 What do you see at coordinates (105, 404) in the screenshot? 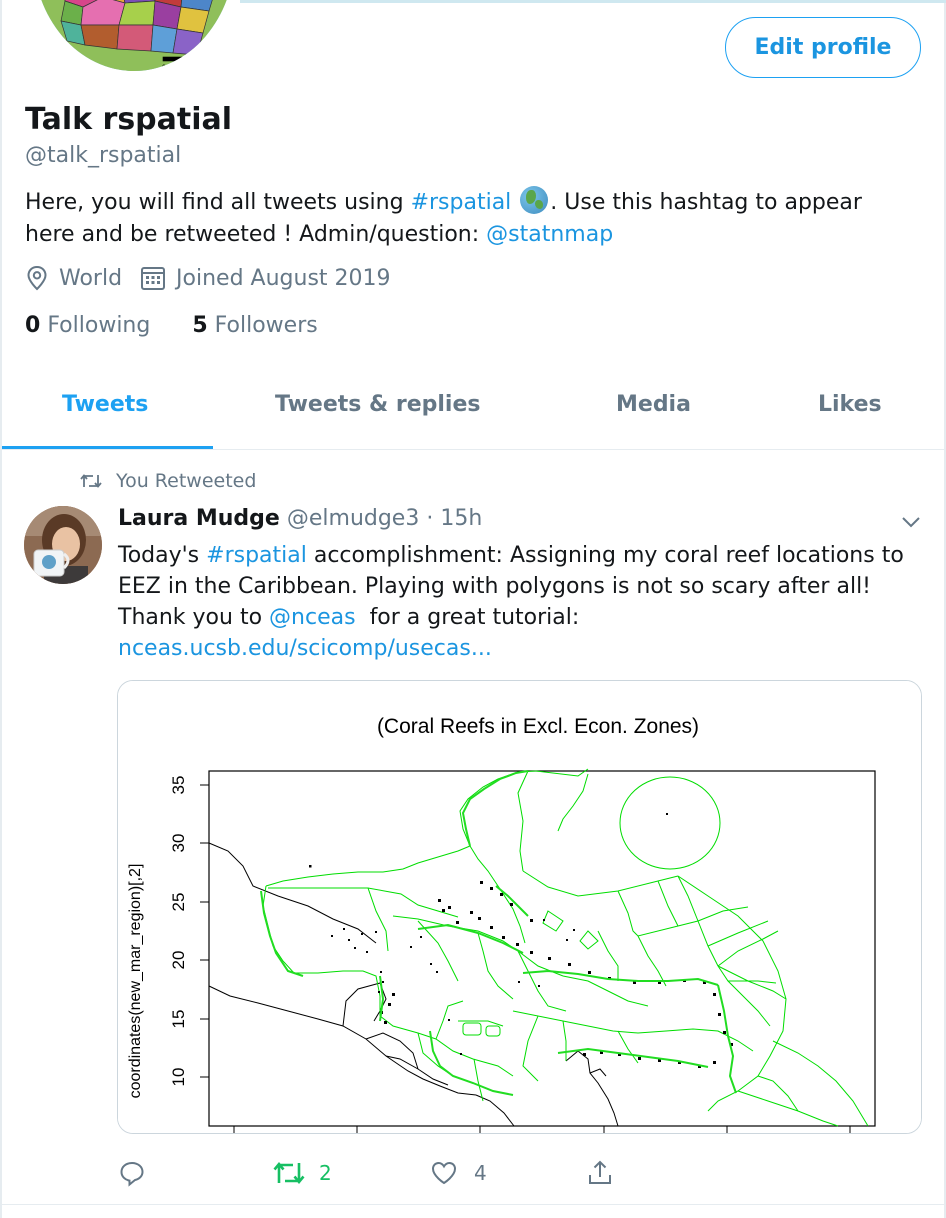
I see `tab-tweets: Tweets` at bounding box center [105, 404].